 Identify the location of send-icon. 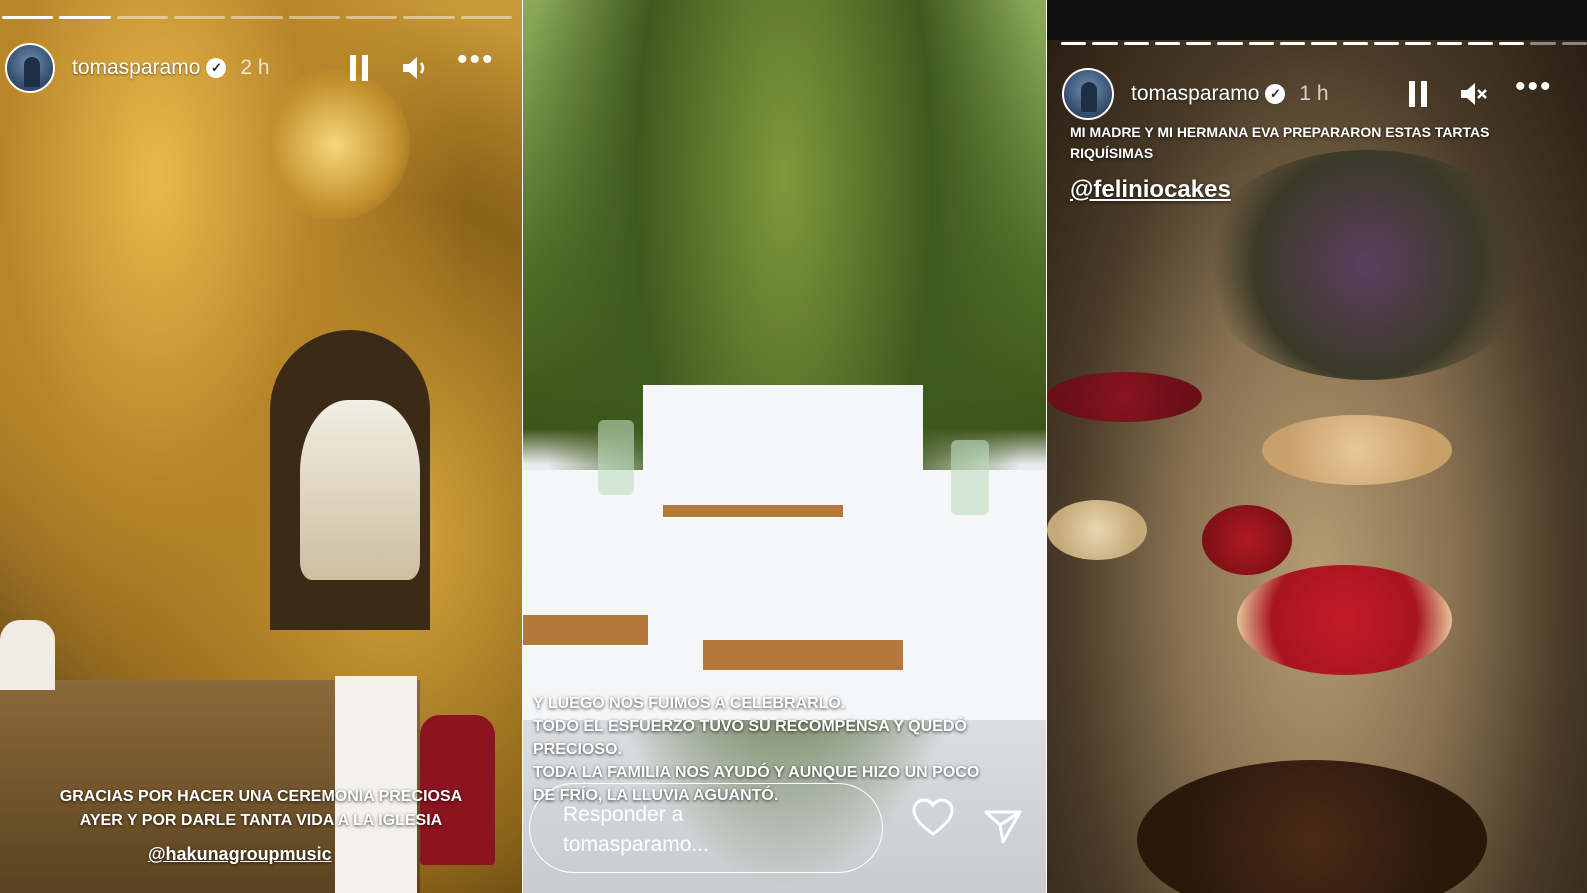
(1003, 827).